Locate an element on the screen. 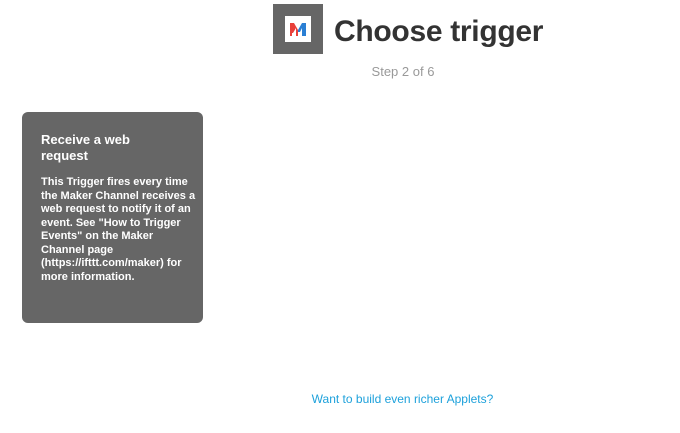 The height and width of the screenshot is (433, 680). trigger-title: Receive a web request is located at coordinates (85, 147).